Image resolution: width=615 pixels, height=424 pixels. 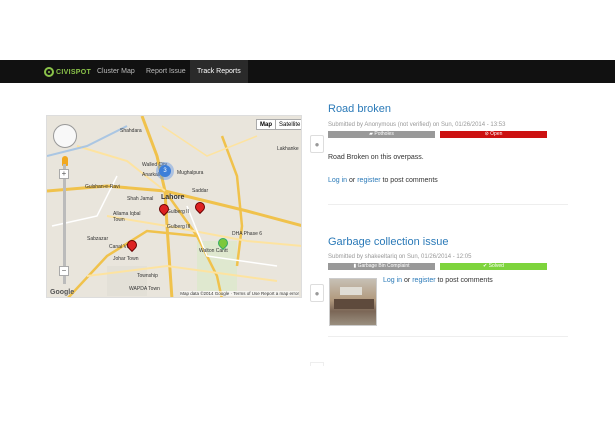 I want to click on report-title: Road broken, so click(x=359, y=109).